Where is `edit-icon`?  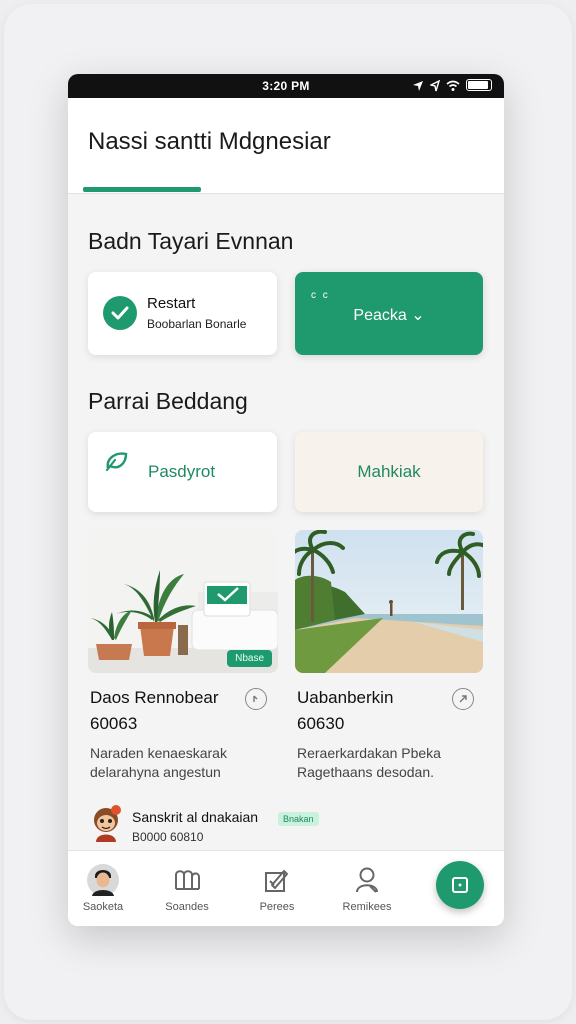
edit-icon is located at coordinates (277, 880).